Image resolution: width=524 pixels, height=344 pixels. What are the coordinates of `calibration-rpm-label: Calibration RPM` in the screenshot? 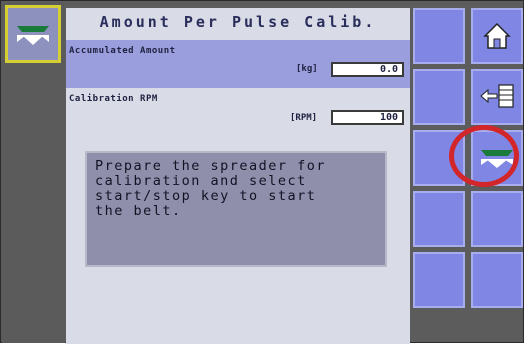 It's located at (113, 99).